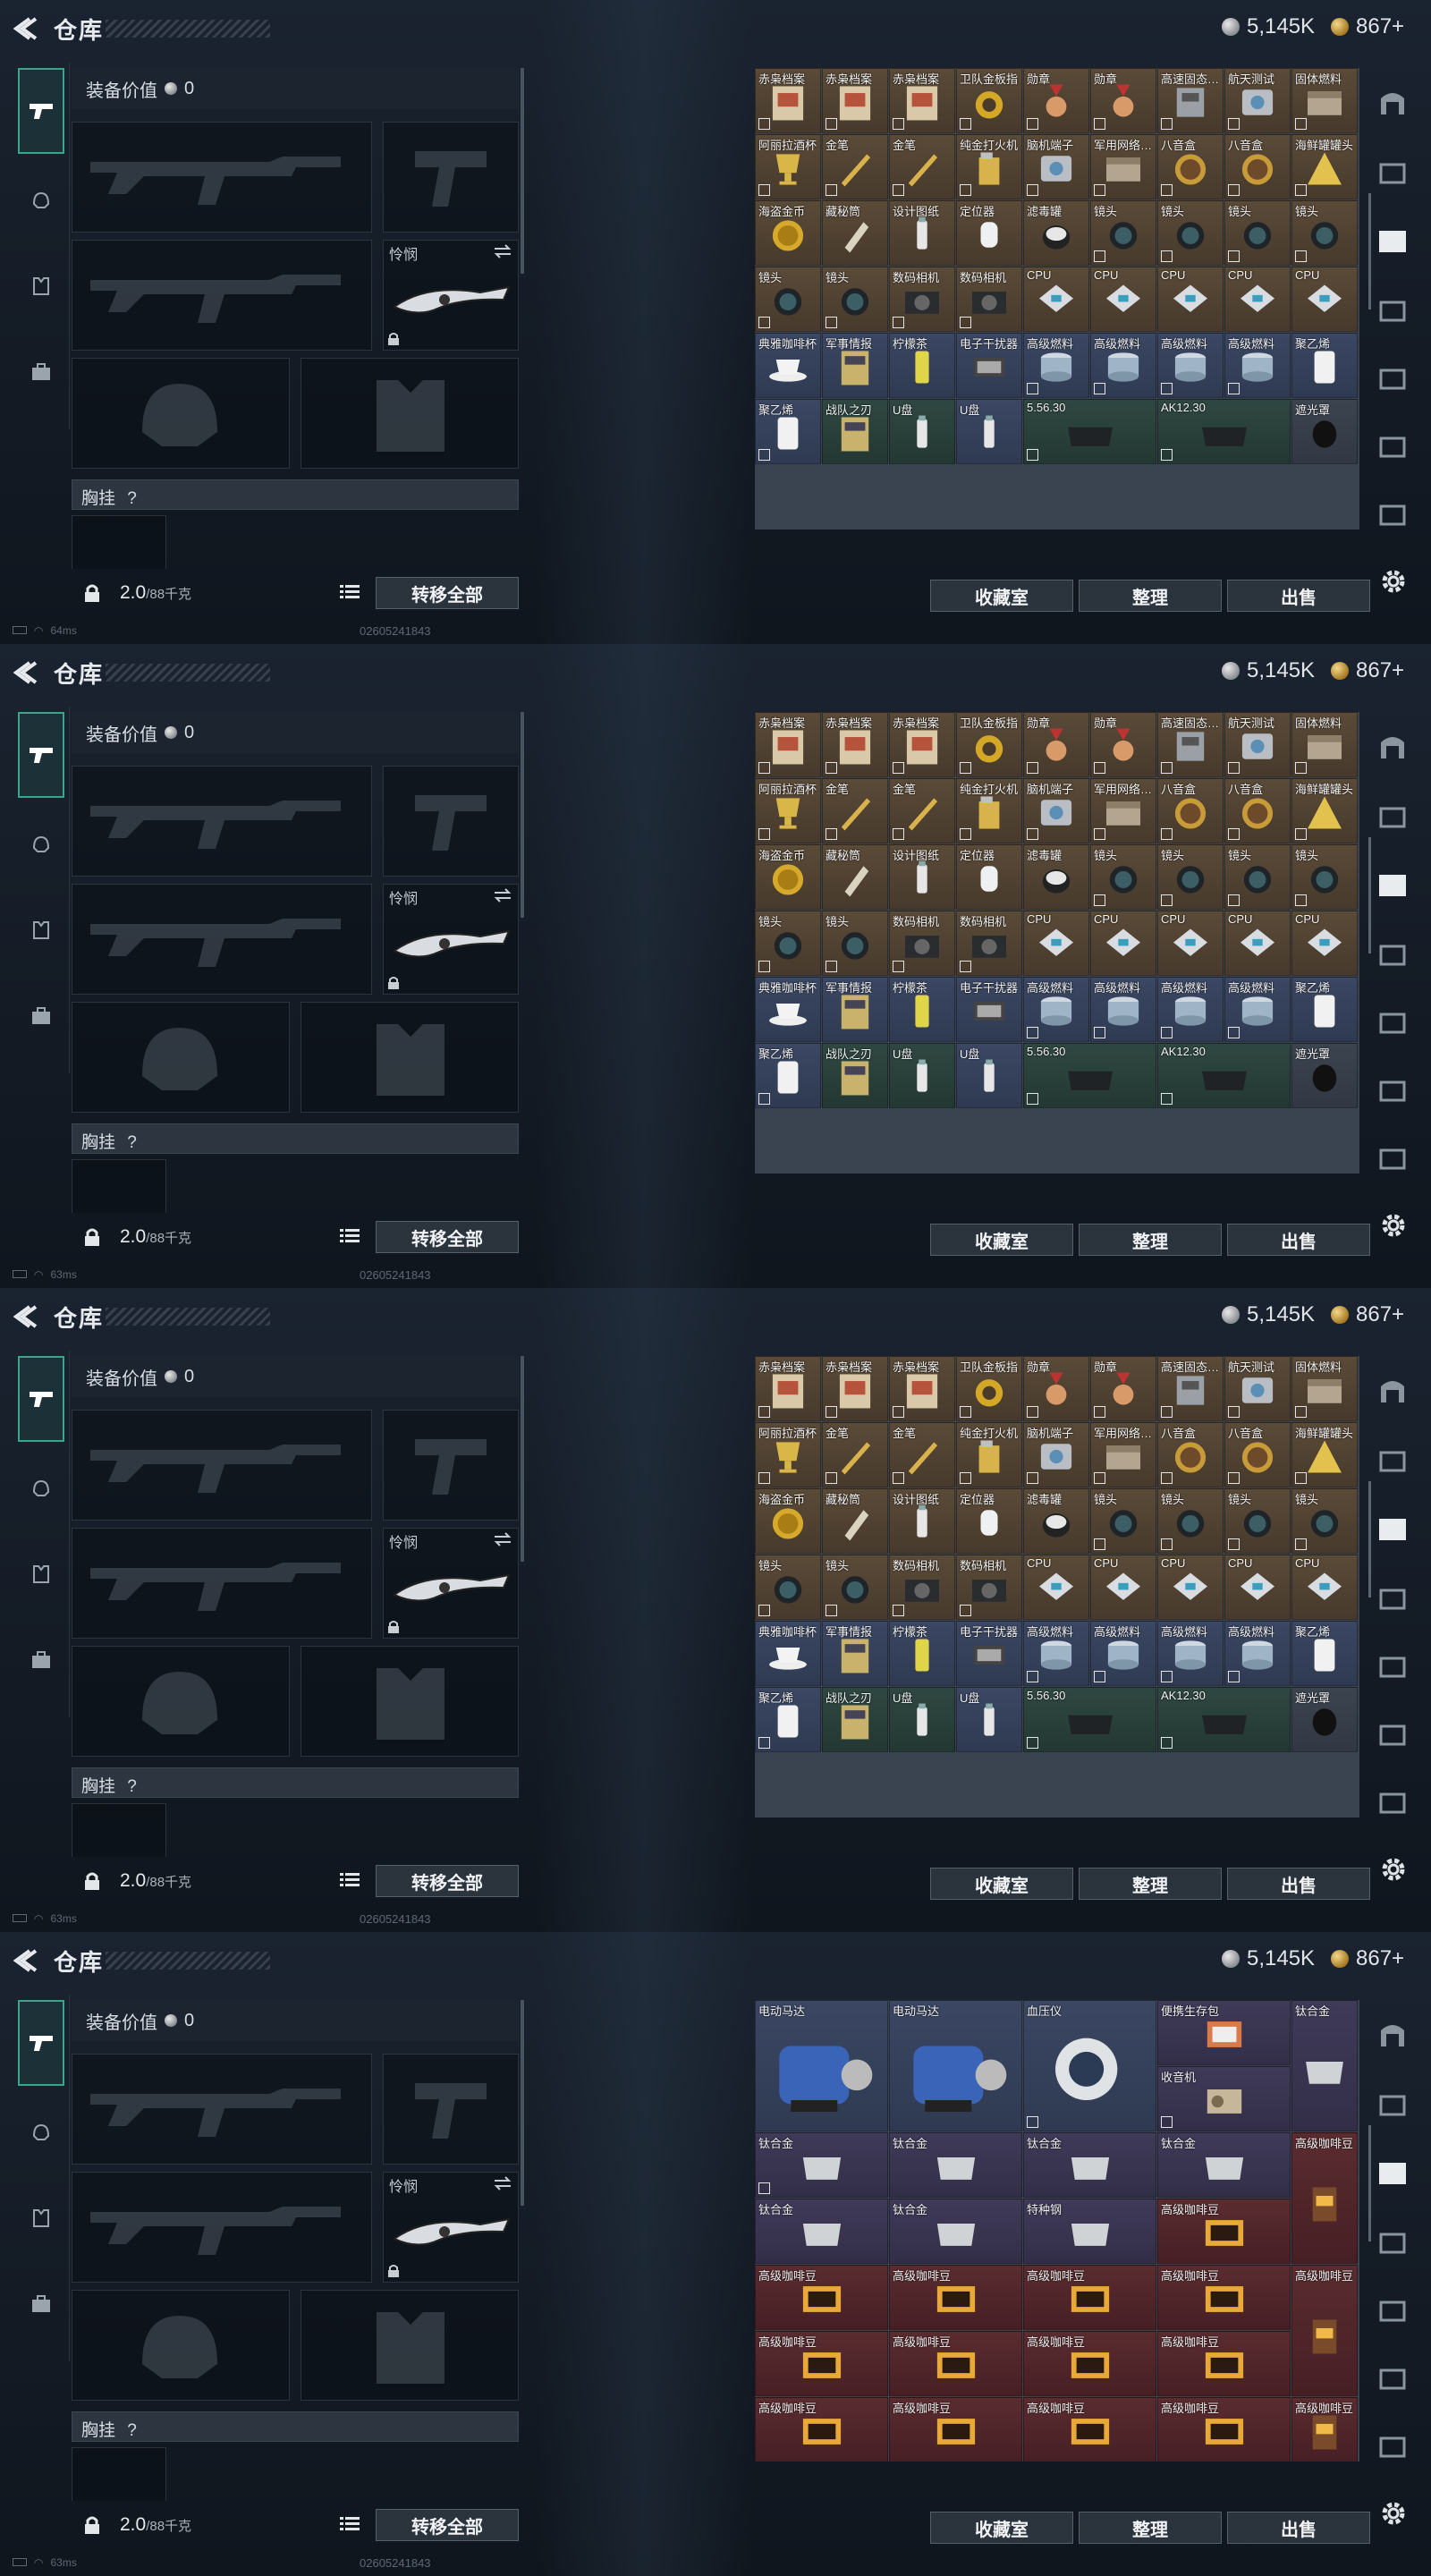 Image resolution: width=1431 pixels, height=2576 pixels. I want to click on stash-item: 5.56.30, so click(1089, 1075).